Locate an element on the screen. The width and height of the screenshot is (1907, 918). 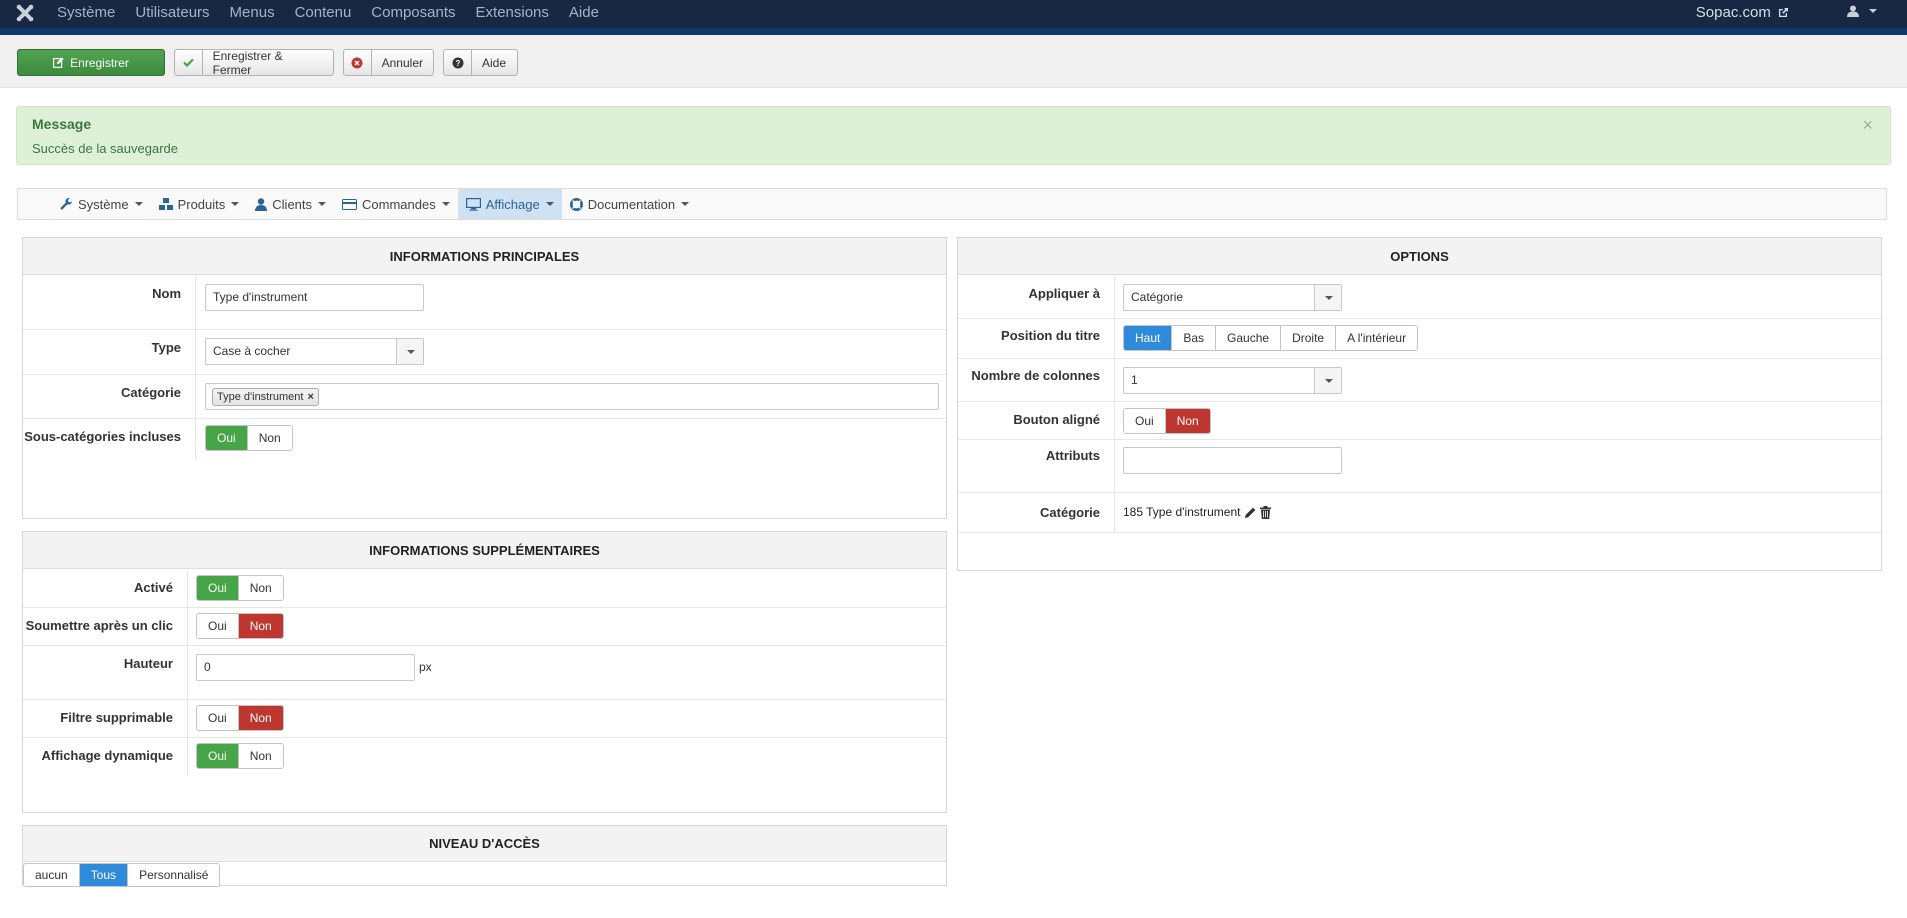
souscat-toggle: Oui Non is located at coordinates (249, 438).